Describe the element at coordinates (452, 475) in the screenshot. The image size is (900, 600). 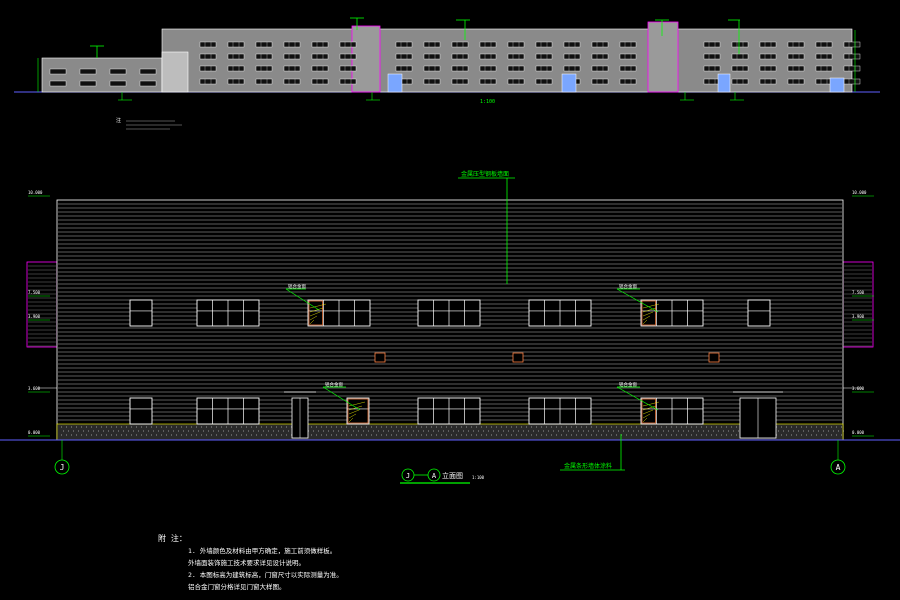
I see `title-suffix: 立面图` at that location.